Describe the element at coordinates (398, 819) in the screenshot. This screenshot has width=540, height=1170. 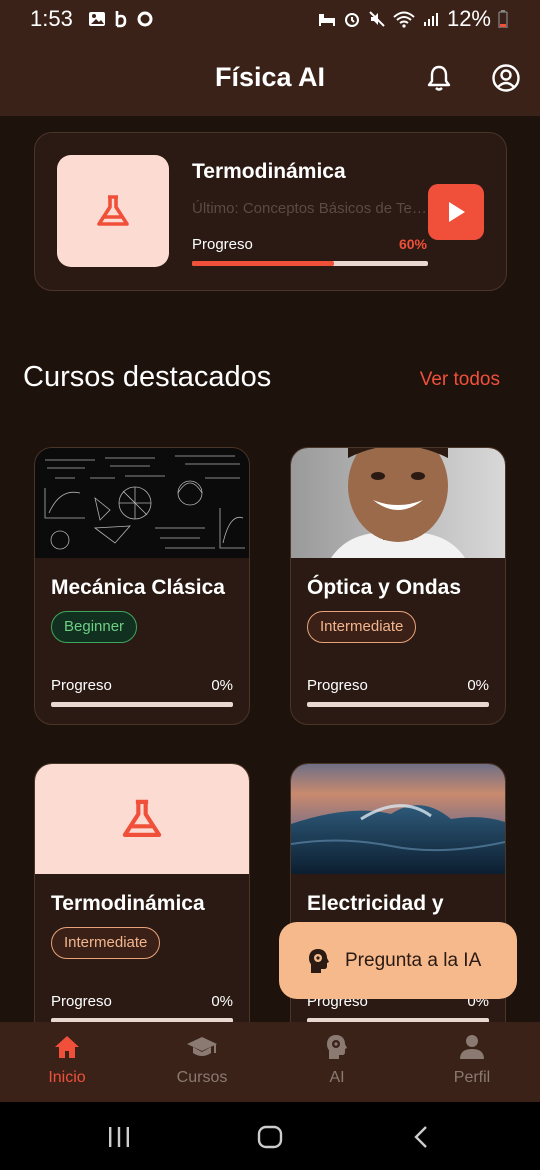
I see `course-image-wave` at that location.